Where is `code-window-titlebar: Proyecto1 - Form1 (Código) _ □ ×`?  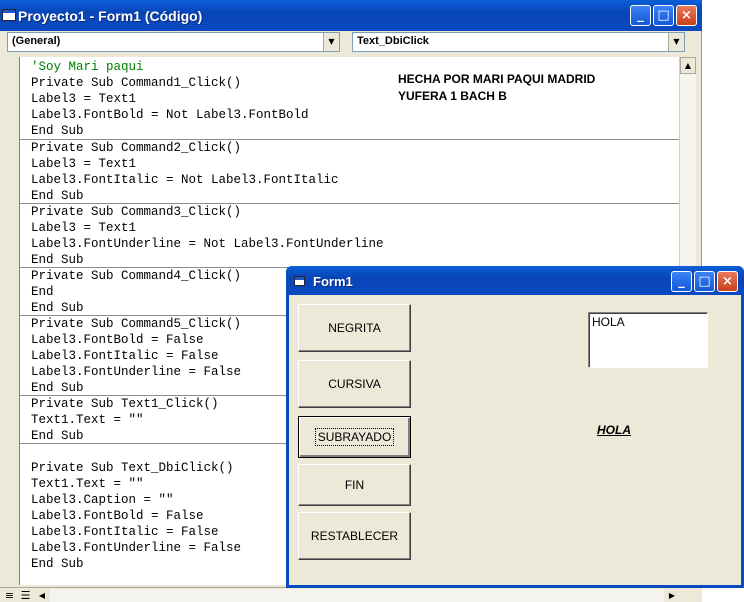
code-window-titlebar: Proyecto1 - Form1 (Código) _ □ × is located at coordinates (351, 15).